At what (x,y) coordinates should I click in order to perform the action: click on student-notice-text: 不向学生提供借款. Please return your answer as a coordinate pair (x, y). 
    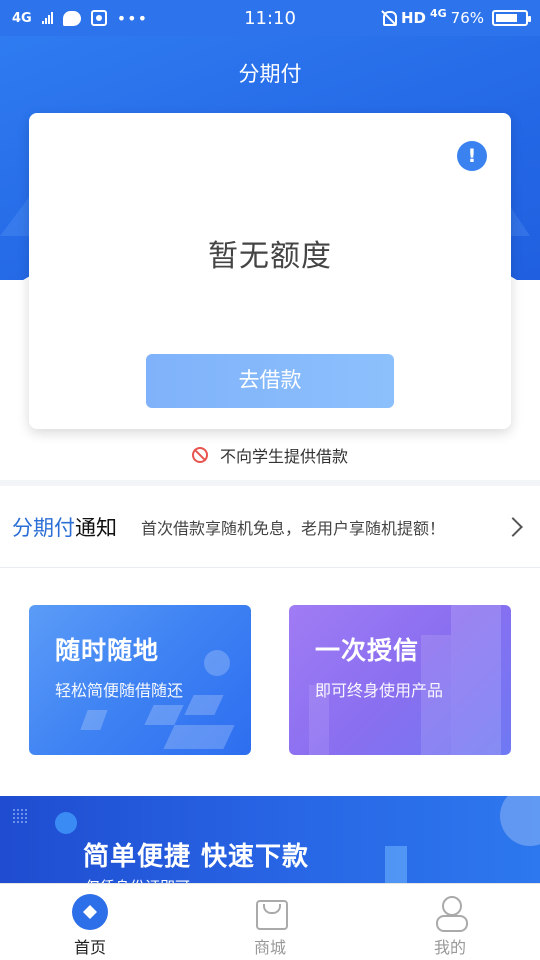
    Looking at the image, I should click on (283, 456).